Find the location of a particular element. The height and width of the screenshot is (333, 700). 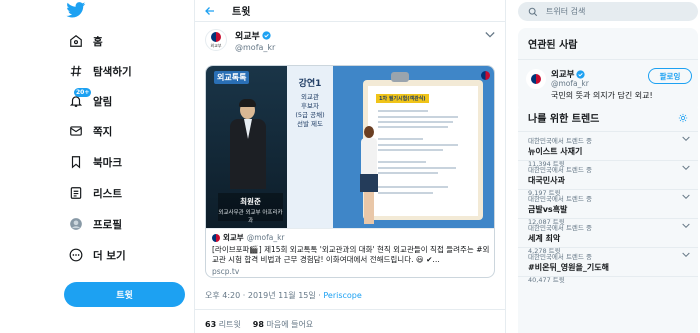

tweet-timestamp: 오후 4:20 · 2019년 11월 15일 · Periscope is located at coordinates (283, 295).